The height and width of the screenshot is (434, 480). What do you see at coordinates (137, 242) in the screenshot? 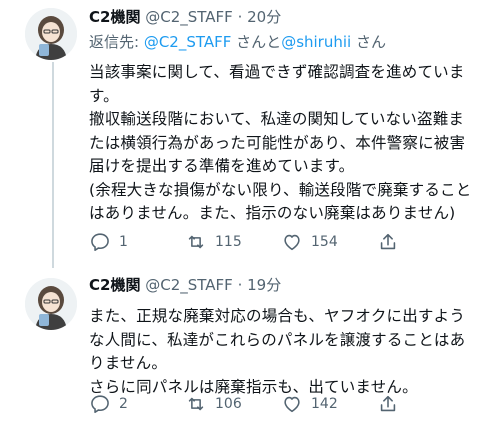
I see `reply-button: 1` at bounding box center [137, 242].